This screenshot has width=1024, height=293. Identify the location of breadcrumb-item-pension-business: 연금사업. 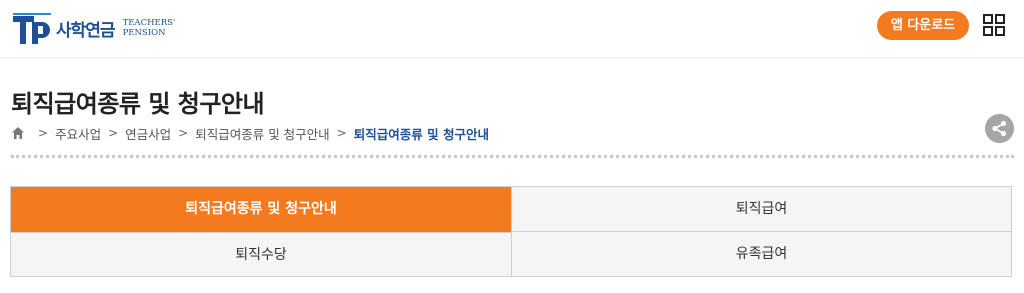
(148, 133).